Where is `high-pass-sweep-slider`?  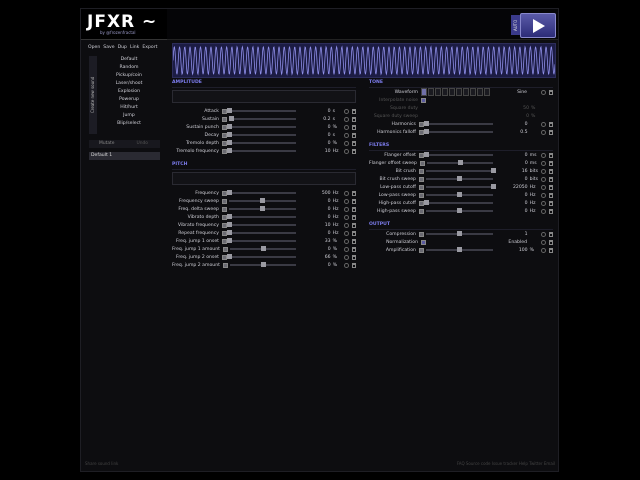
high-pass-sweep-slider is located at coordinates (459, 210).